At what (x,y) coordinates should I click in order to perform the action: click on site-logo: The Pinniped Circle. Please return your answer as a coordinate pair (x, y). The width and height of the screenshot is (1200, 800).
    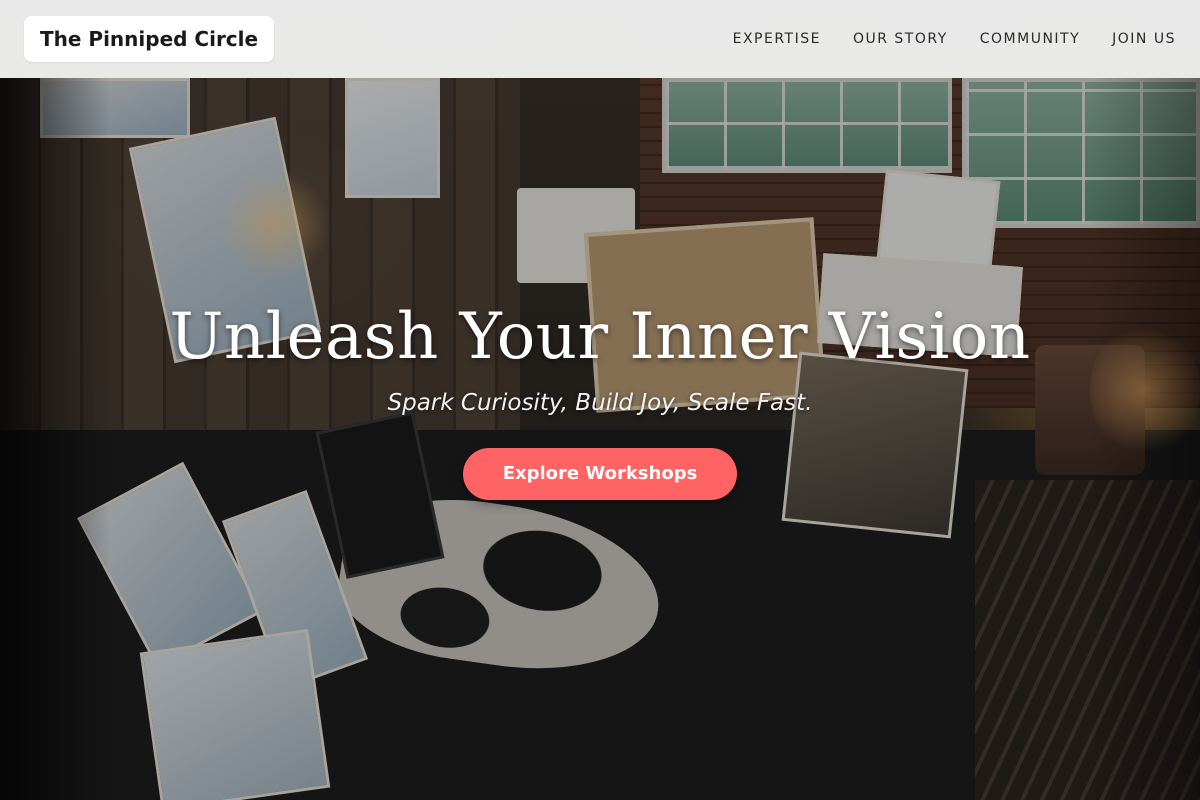
    Looking at the image, I should click on (149, 39).